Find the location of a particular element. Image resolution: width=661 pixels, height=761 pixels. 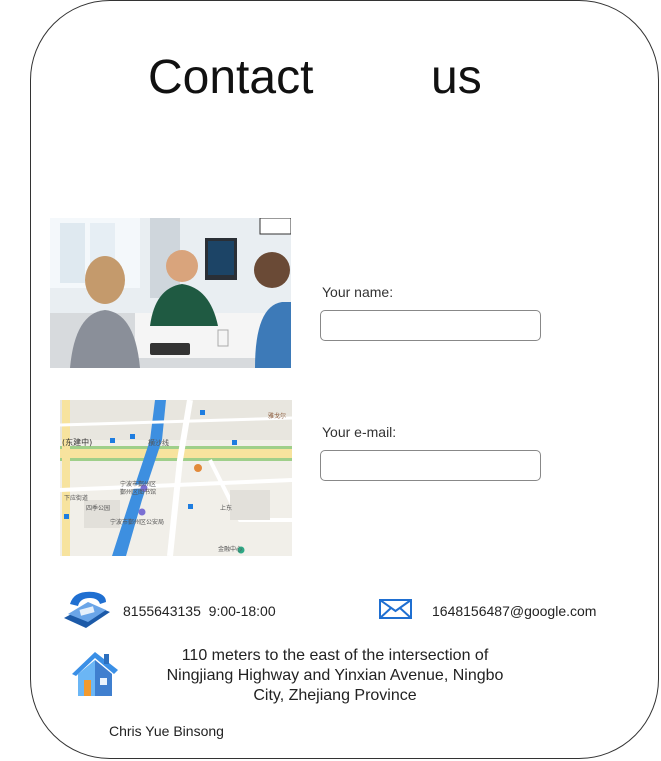

house-icon is located at coordinates (95, 674).